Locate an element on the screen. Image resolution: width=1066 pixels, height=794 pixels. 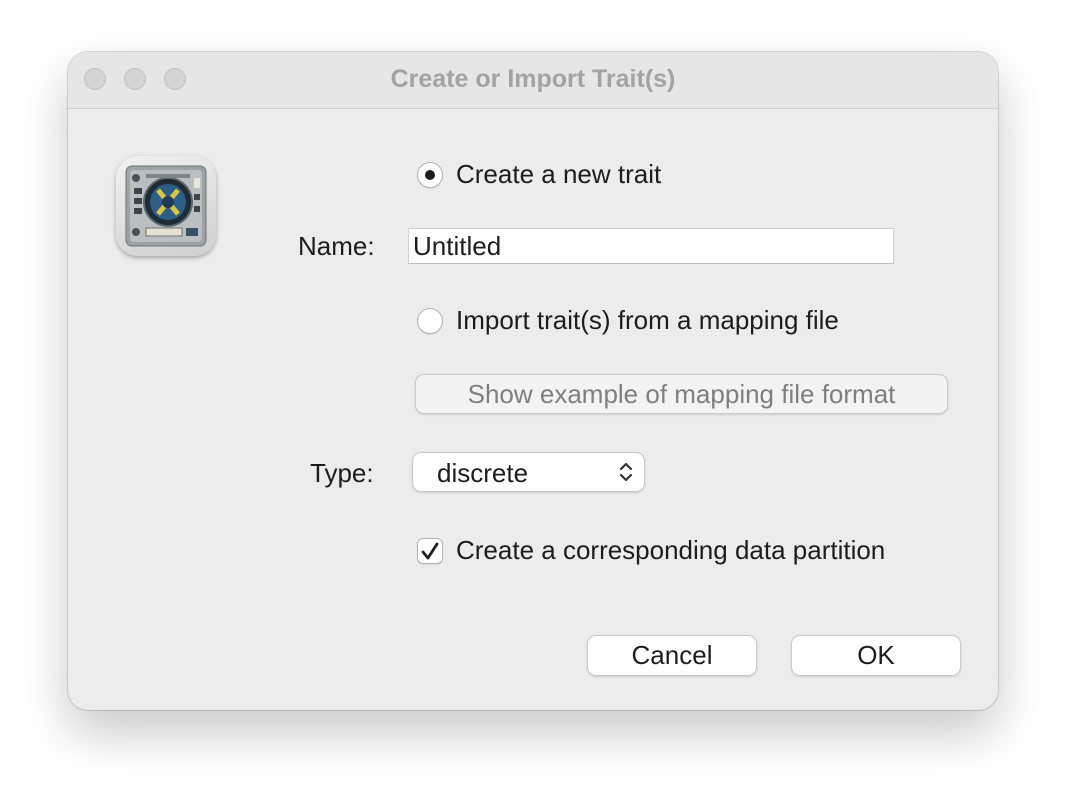
ok-button: OK is located at coordinates (876, 655).